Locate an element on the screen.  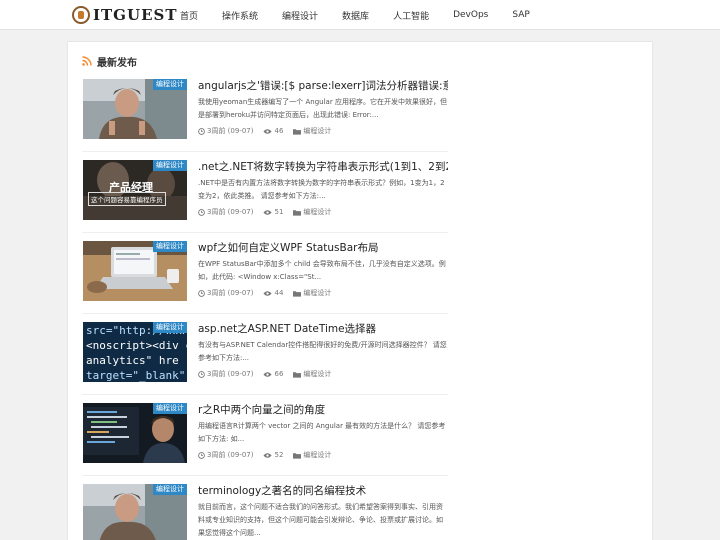
post-meta: 3周前 (09-07) 46 编程设计 is located at coordinates (269, 131).